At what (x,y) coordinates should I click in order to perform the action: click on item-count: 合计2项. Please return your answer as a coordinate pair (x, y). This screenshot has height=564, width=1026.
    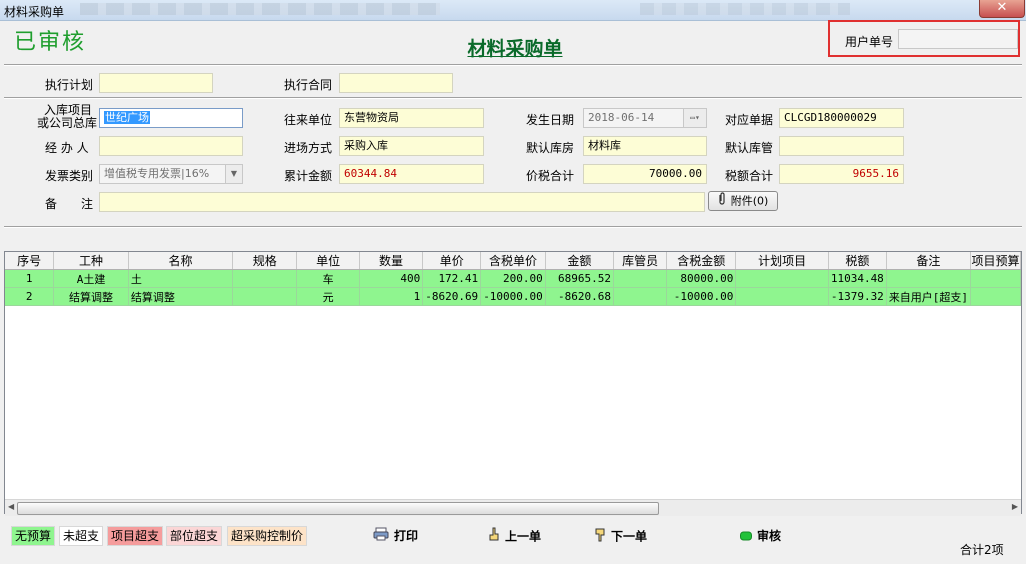
    Looking at the image, I should click on (982, 550).